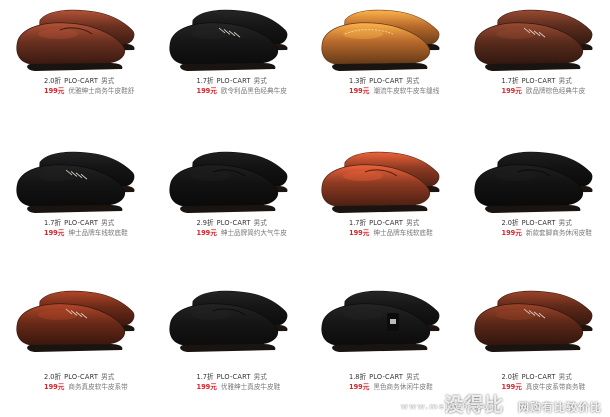  Describe the element at coordinates (251, 228) in the screenshot. I see `product-info: 2.9折 PLO-CART 男式 199元 绅士品牌简约大气牛皮` at that location.